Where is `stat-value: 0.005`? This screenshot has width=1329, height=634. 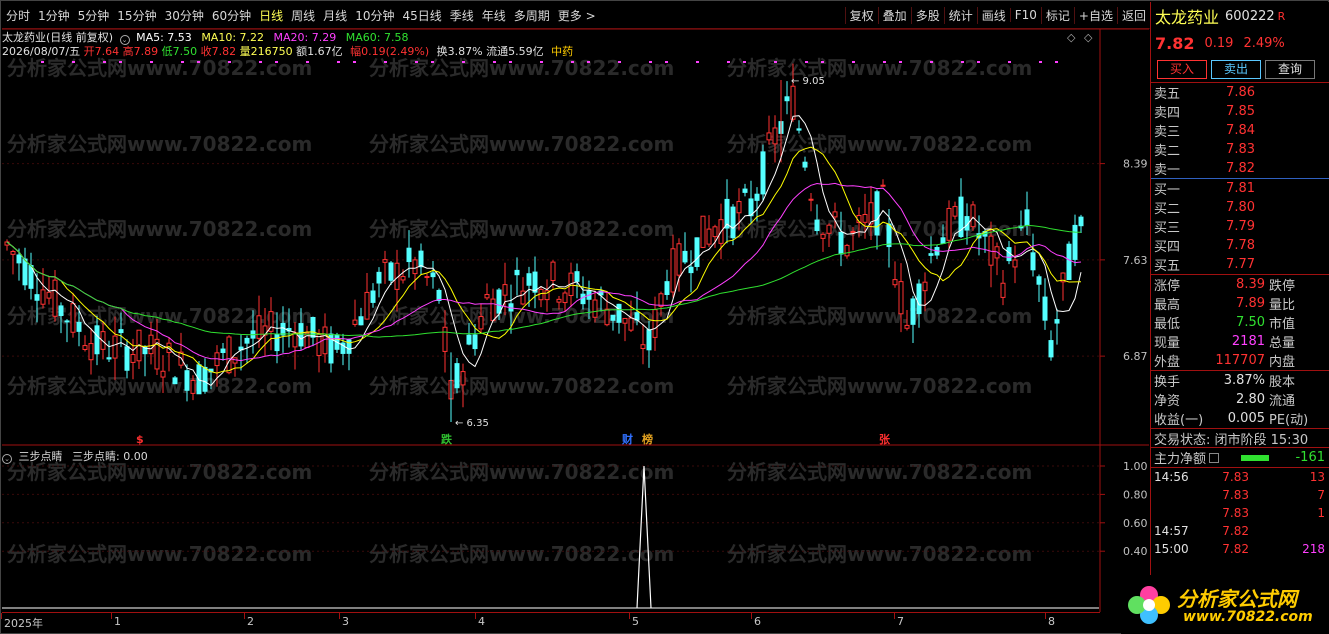 stat-value: 0.005 is located at coordinates (1246, 418).